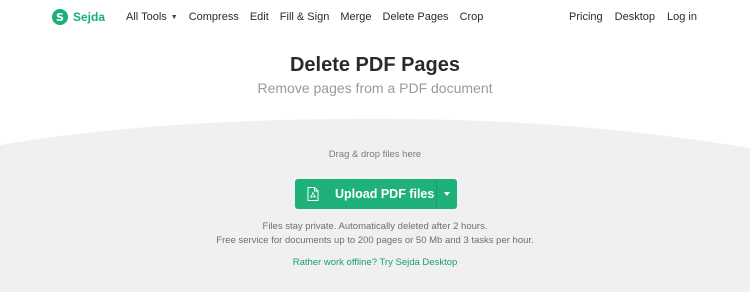 The height and width of the screenshot is (292, 750). I want to click on caret-down-icon, so click(447, 194).